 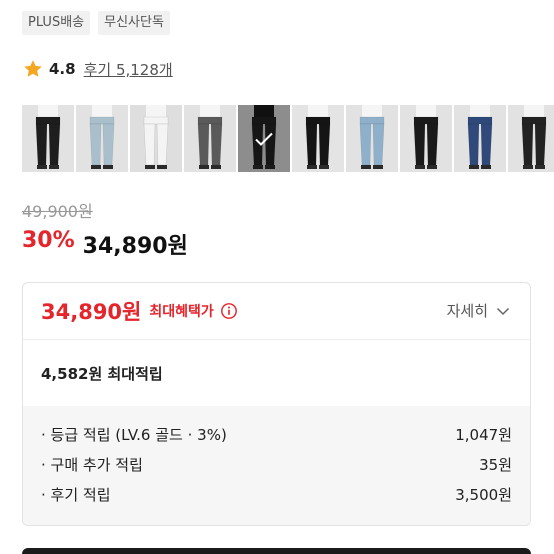 What do you see at coordinates (134, 23) in the screenshot?
I see `badge-exclusive: 무신사단독` at bounding box center [134, 23].